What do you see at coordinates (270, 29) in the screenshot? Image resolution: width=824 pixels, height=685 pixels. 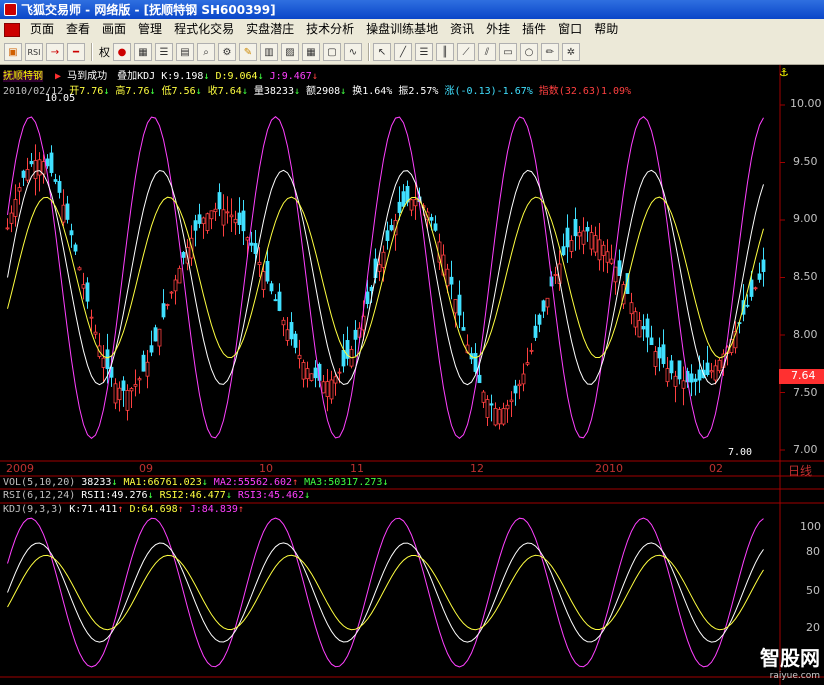 I see `menu-live: 实盘潜庄` at bounding box center [270, 29].